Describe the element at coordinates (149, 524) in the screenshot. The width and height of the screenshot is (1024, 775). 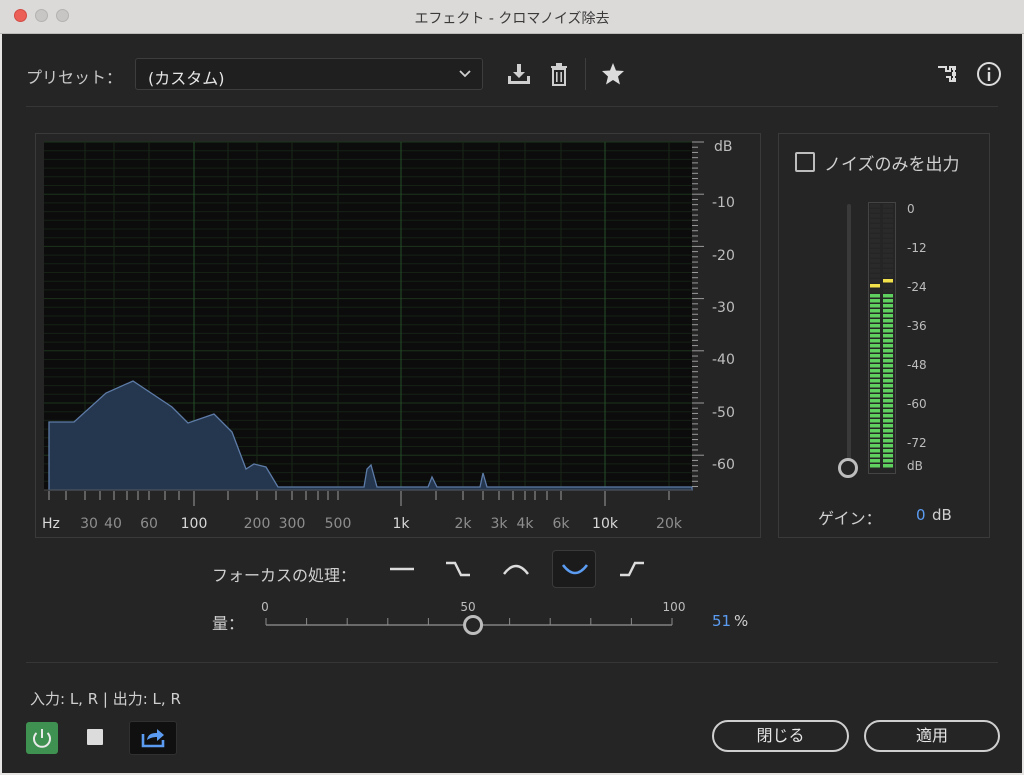
I see `freq-label: 60` at that location.